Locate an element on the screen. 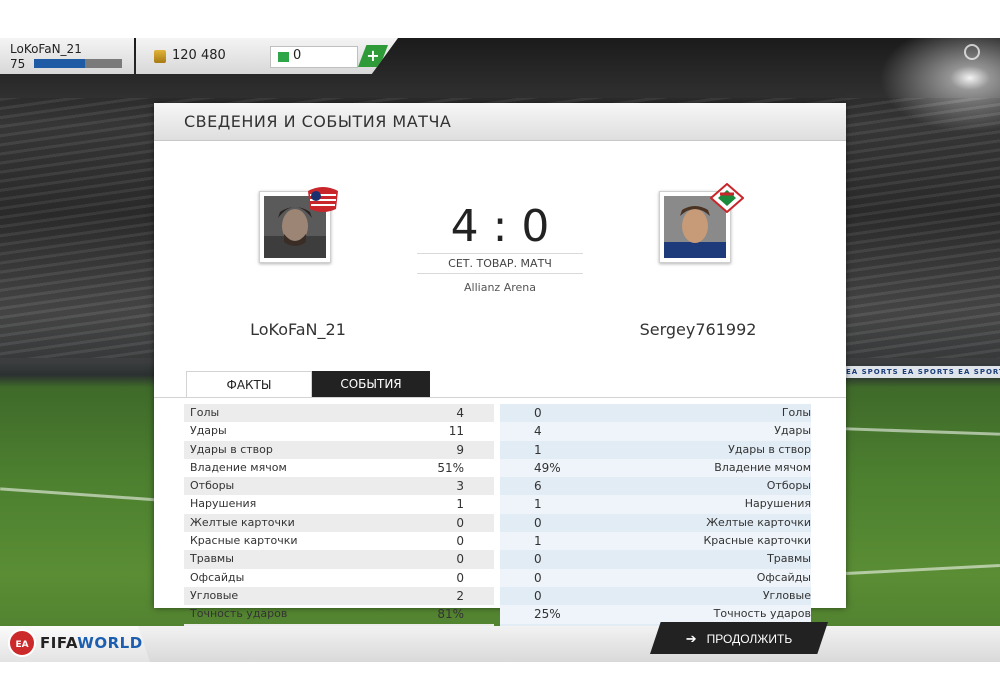  coins-balance: 120 480 is located at coordinates (199, 55).